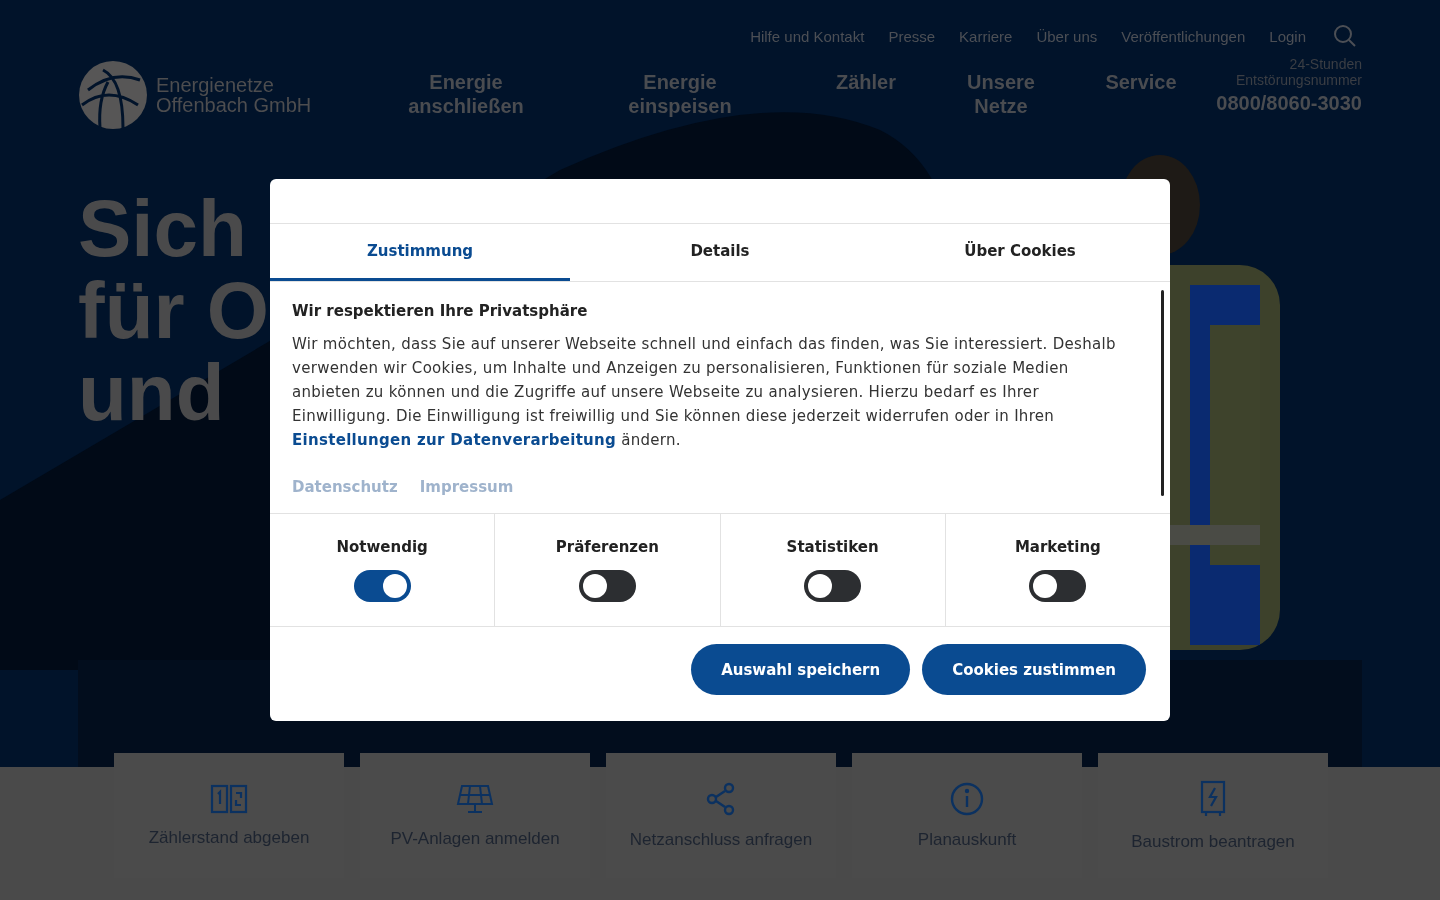  What do you see at coordinates (1034, 669) in the screenshot?
I see `dialog-button: Cookies zustimmen` at bounding box center [1034, 669].